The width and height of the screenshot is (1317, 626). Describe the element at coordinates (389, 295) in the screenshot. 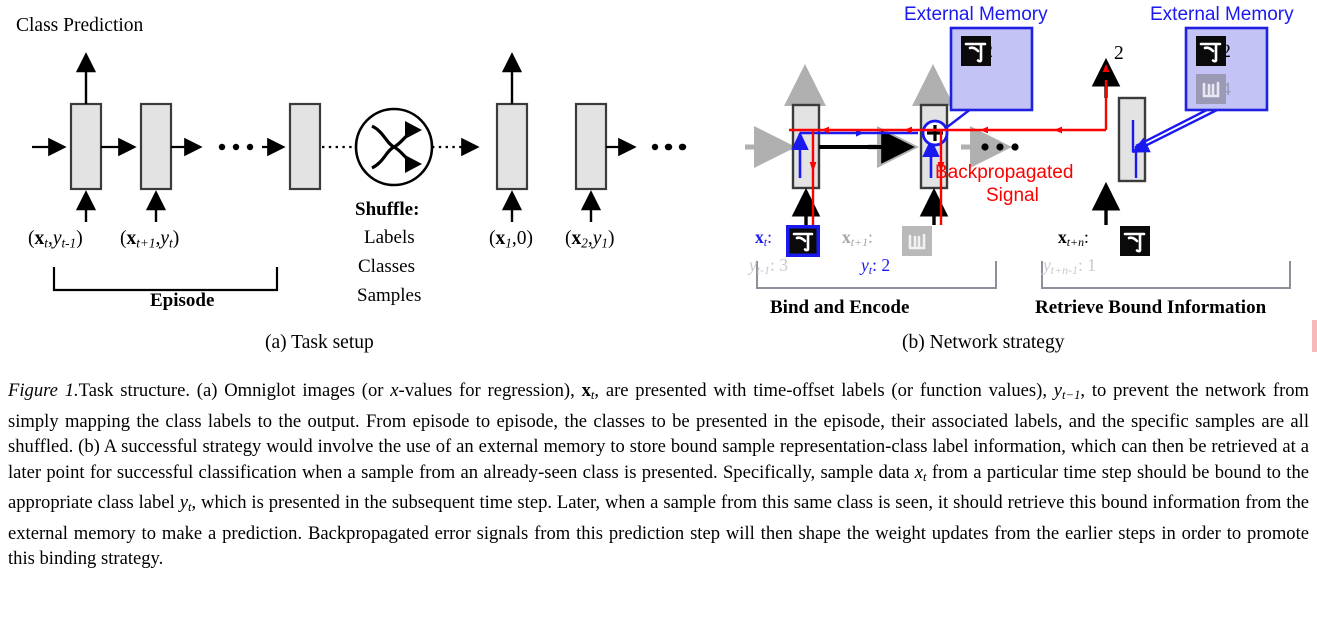

I see `shuffle-item-samples: Samples` at that location.